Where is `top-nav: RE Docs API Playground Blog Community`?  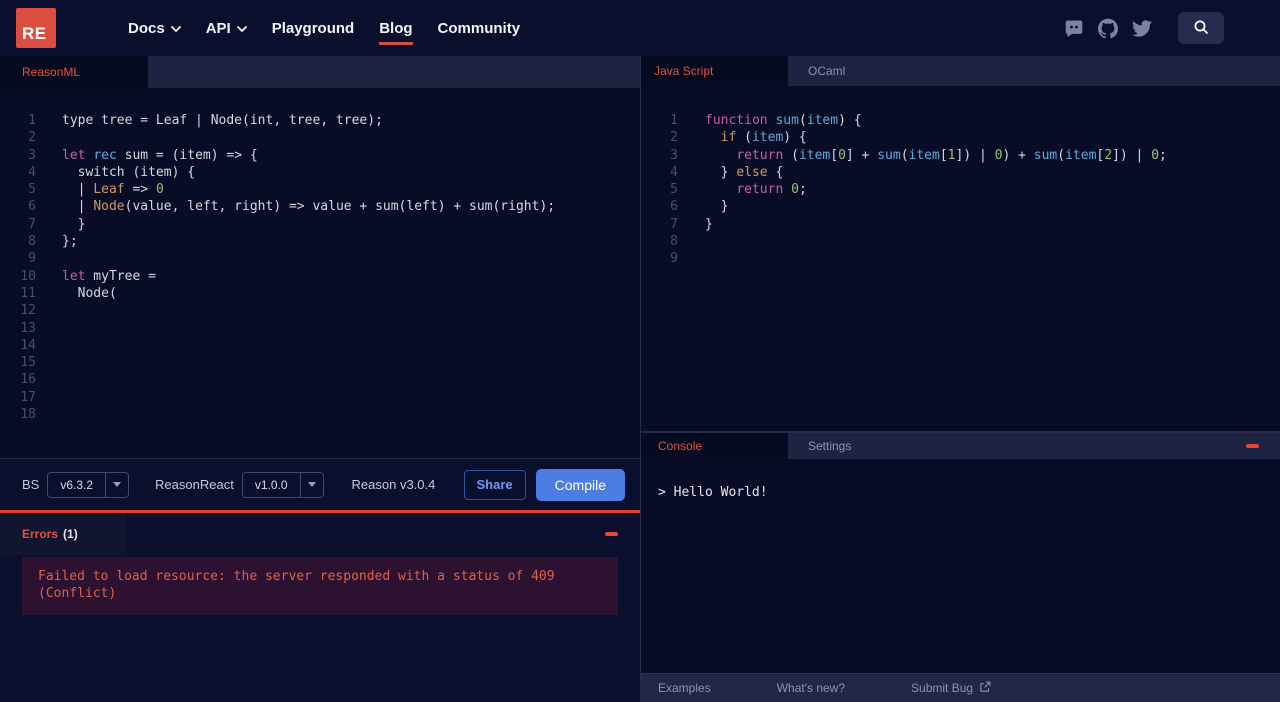
top-nav: RE Docs API Playground Blog Community is located at coordinates (640, 28).